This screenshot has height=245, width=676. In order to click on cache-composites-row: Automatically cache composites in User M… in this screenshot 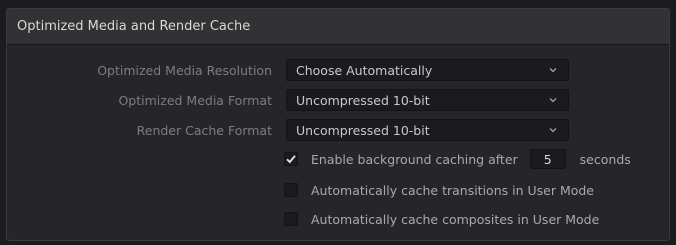, I will do `click(441, 219)`.